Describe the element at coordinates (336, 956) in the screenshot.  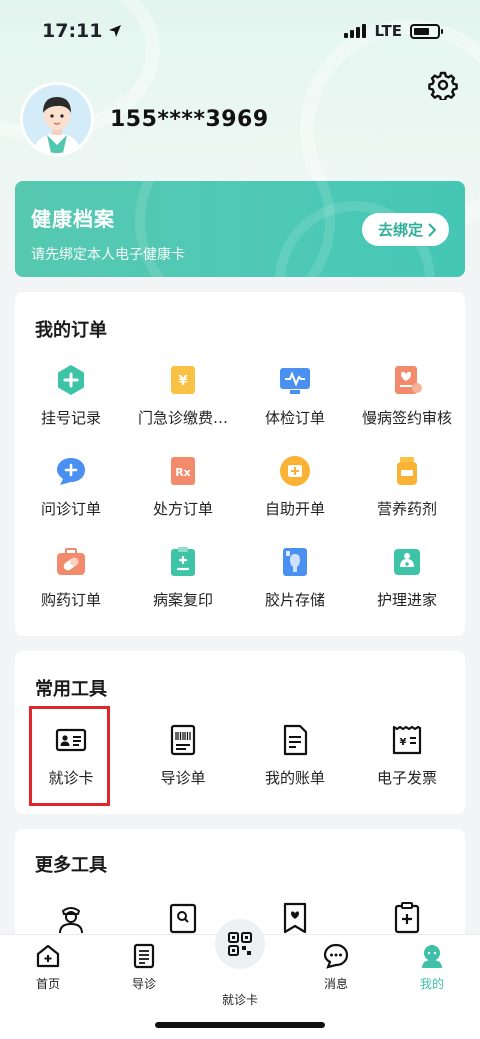
I see `message-icon` at that location.